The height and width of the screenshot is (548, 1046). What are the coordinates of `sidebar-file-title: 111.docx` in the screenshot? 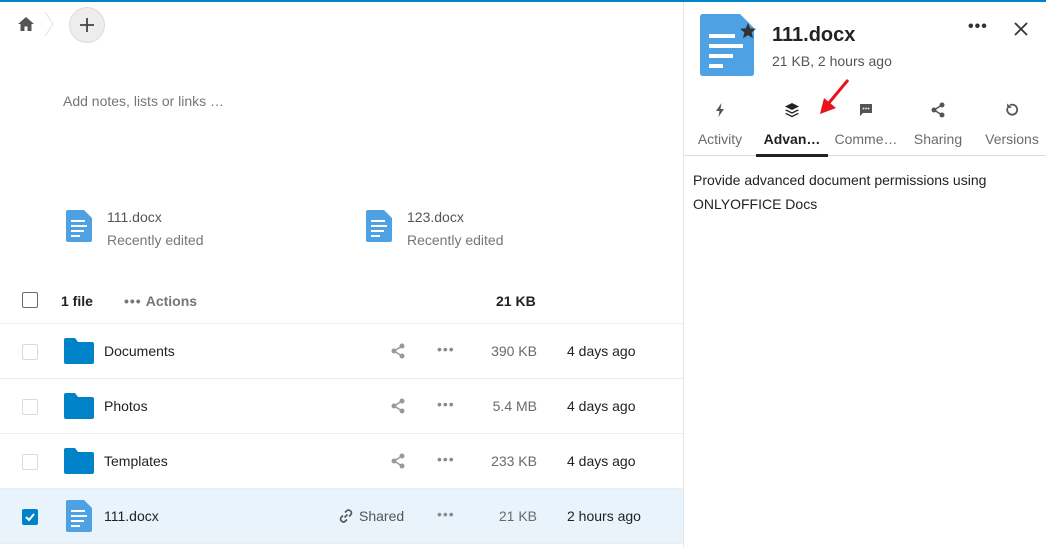 It's located at (814, 35).